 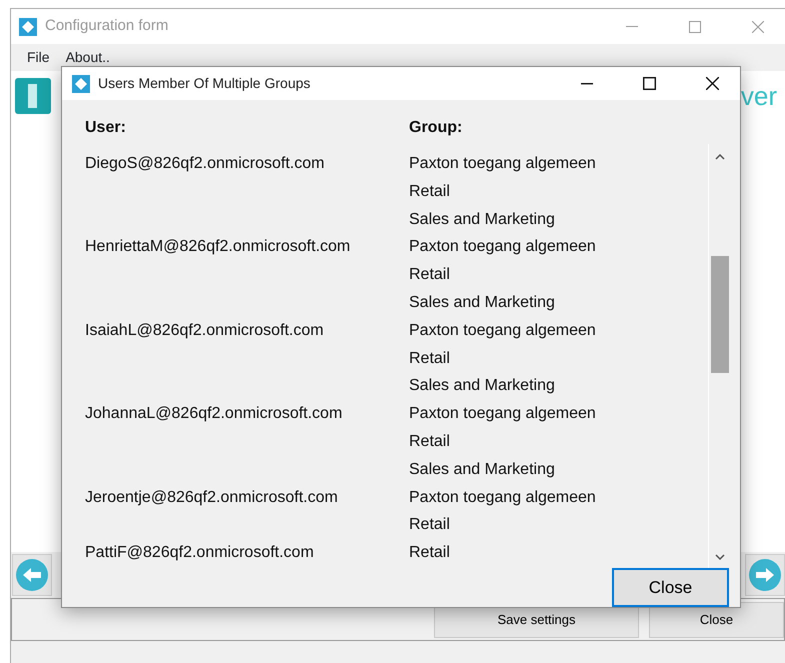 What do you see at coordinates (217, 247) in the screenshot?
I see `user-email: HenriettaM@826qf2.onmicrosoft.com` at bounding box center [217, 247].